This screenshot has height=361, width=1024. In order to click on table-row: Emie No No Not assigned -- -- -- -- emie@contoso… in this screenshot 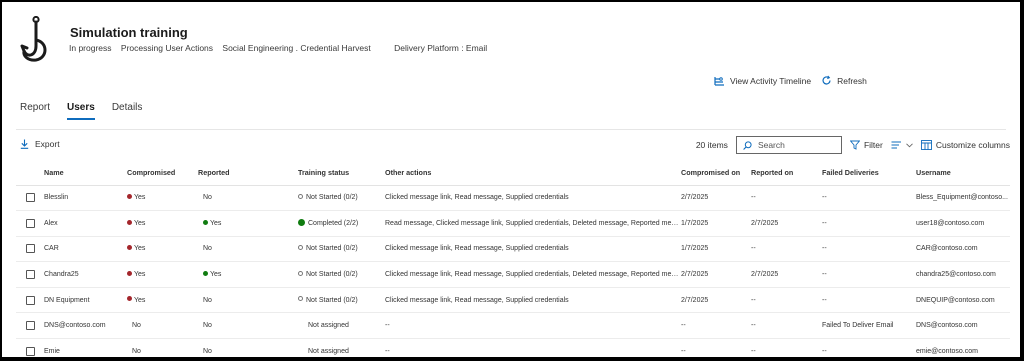, I will do `click(513, 347)`.